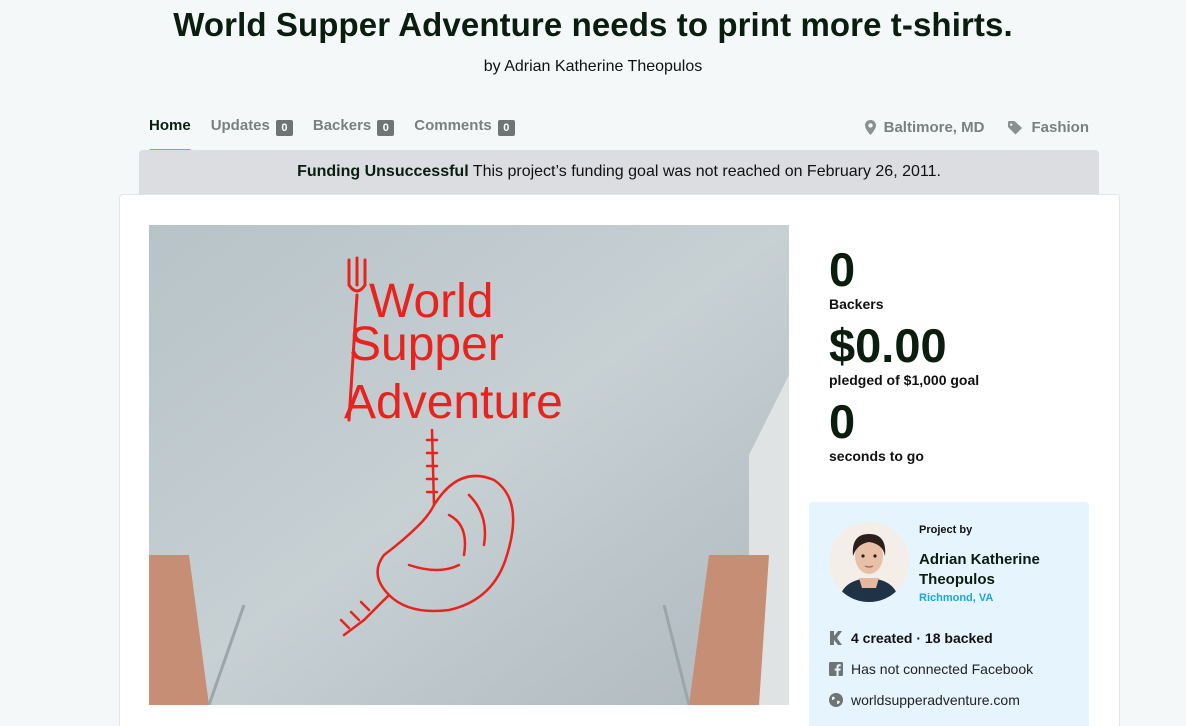 This screenshot has height=726, width=1186. I want to click on category-link: Fashion, so click(1048, 127).